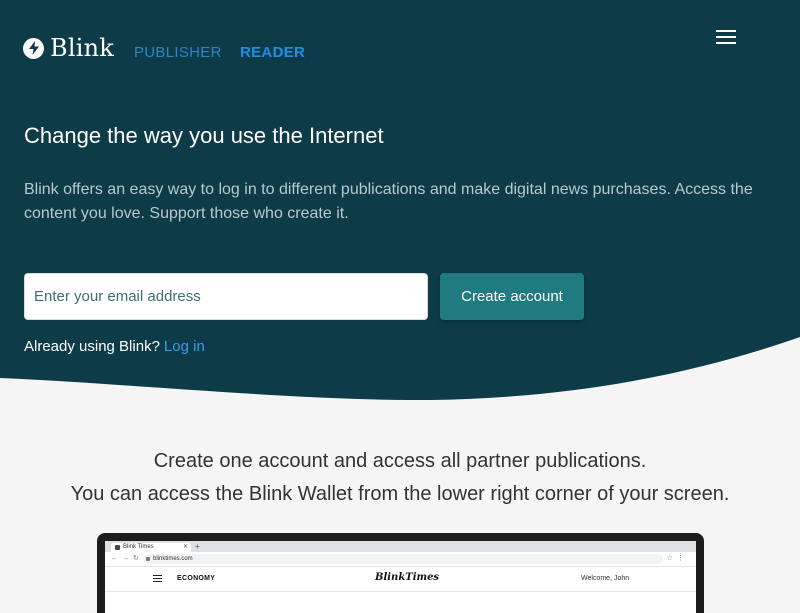 This screenshot has width=800, height=613. Describe the element at coordinates (117, 547) in the screenshot. I see `favicon-icon` at that location.